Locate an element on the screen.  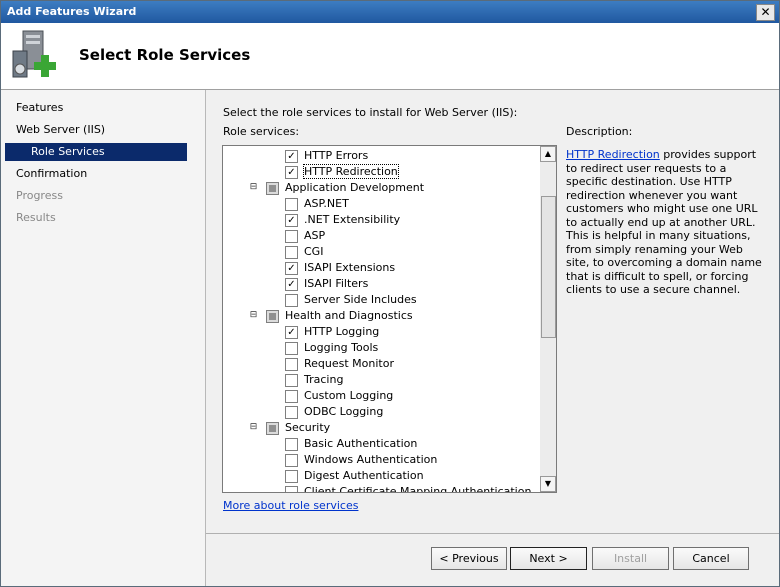
description-link: HTTP Redirection is located at coordinates (613, 154).